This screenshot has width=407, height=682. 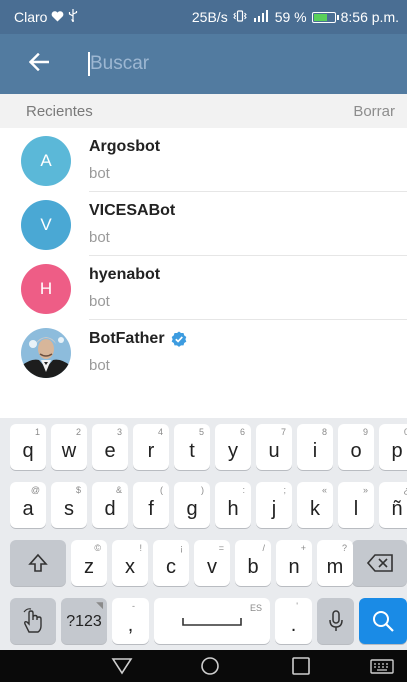 What do you see at coordinates (46, 225) in the screenshot?
I see `avatar: V` at bounding box center [46, 225].